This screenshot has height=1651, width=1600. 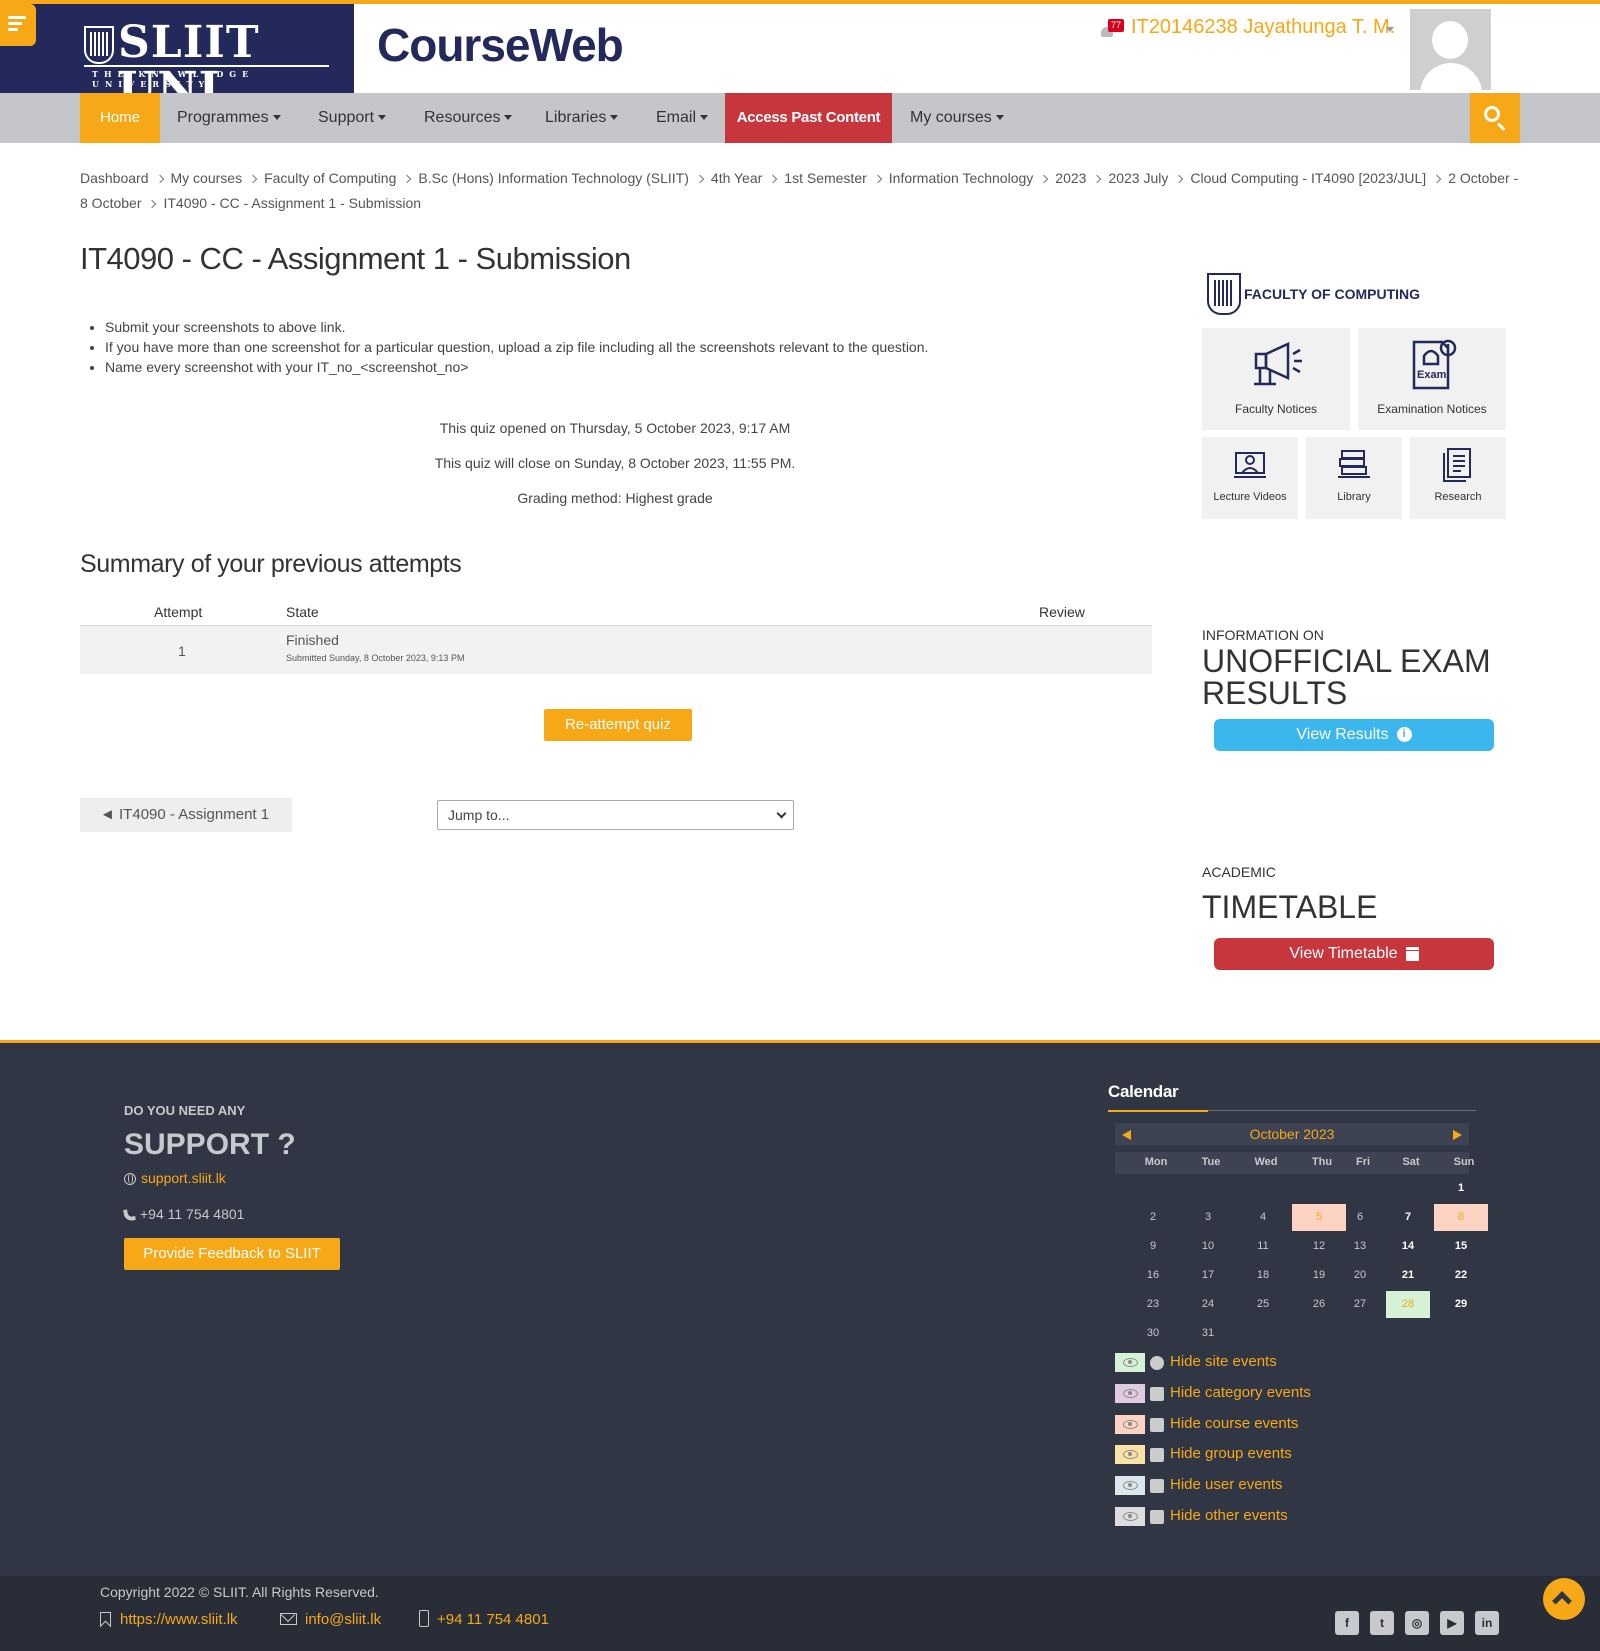 I want to click on user-menu: IT20146238 Jayathunga T. M., so click(x=1263, y=27).